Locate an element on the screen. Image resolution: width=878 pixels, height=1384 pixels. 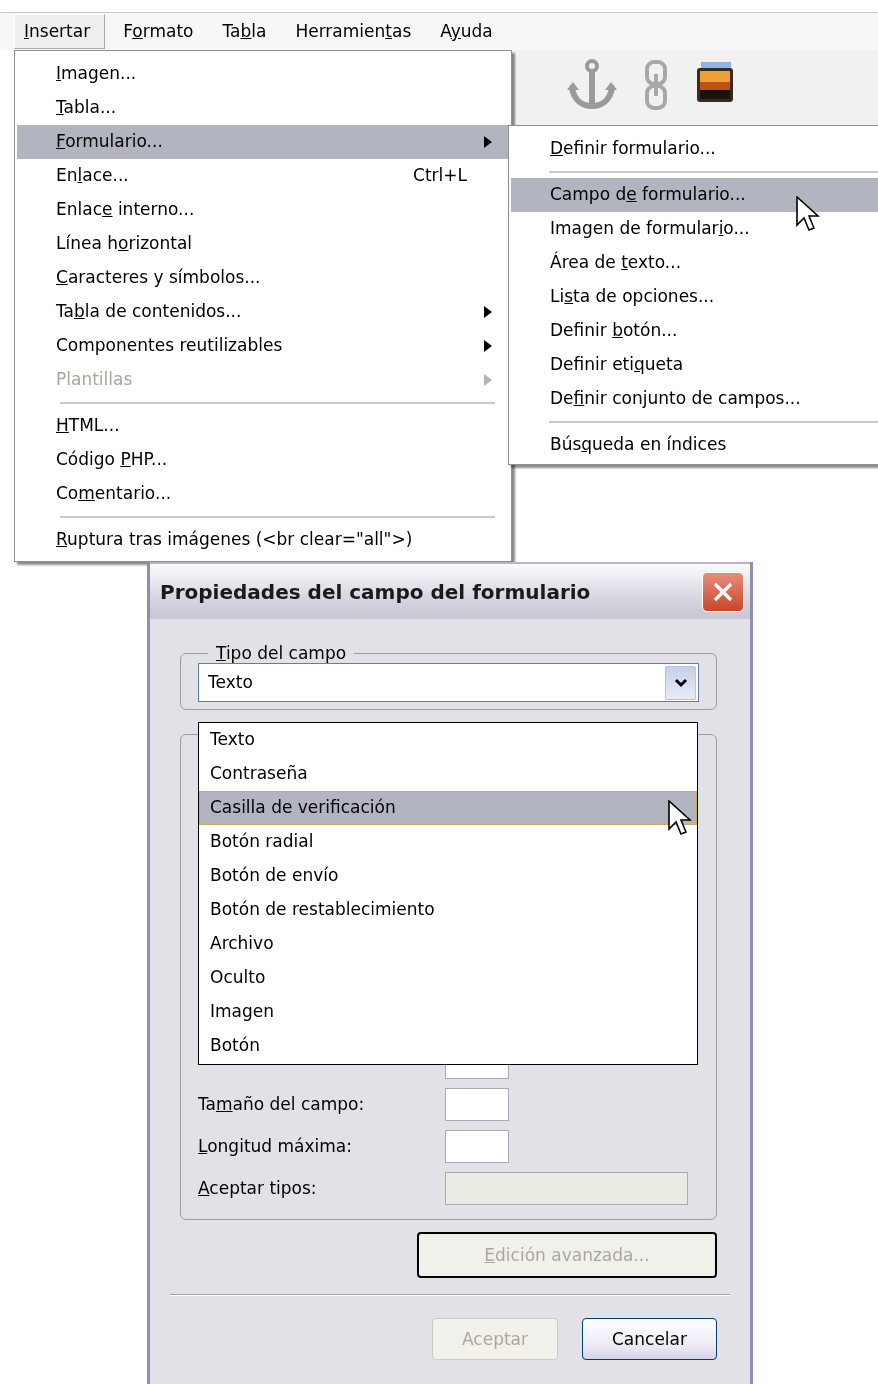
dialog-button: Cancelar is located at coordinates (649, 1339).